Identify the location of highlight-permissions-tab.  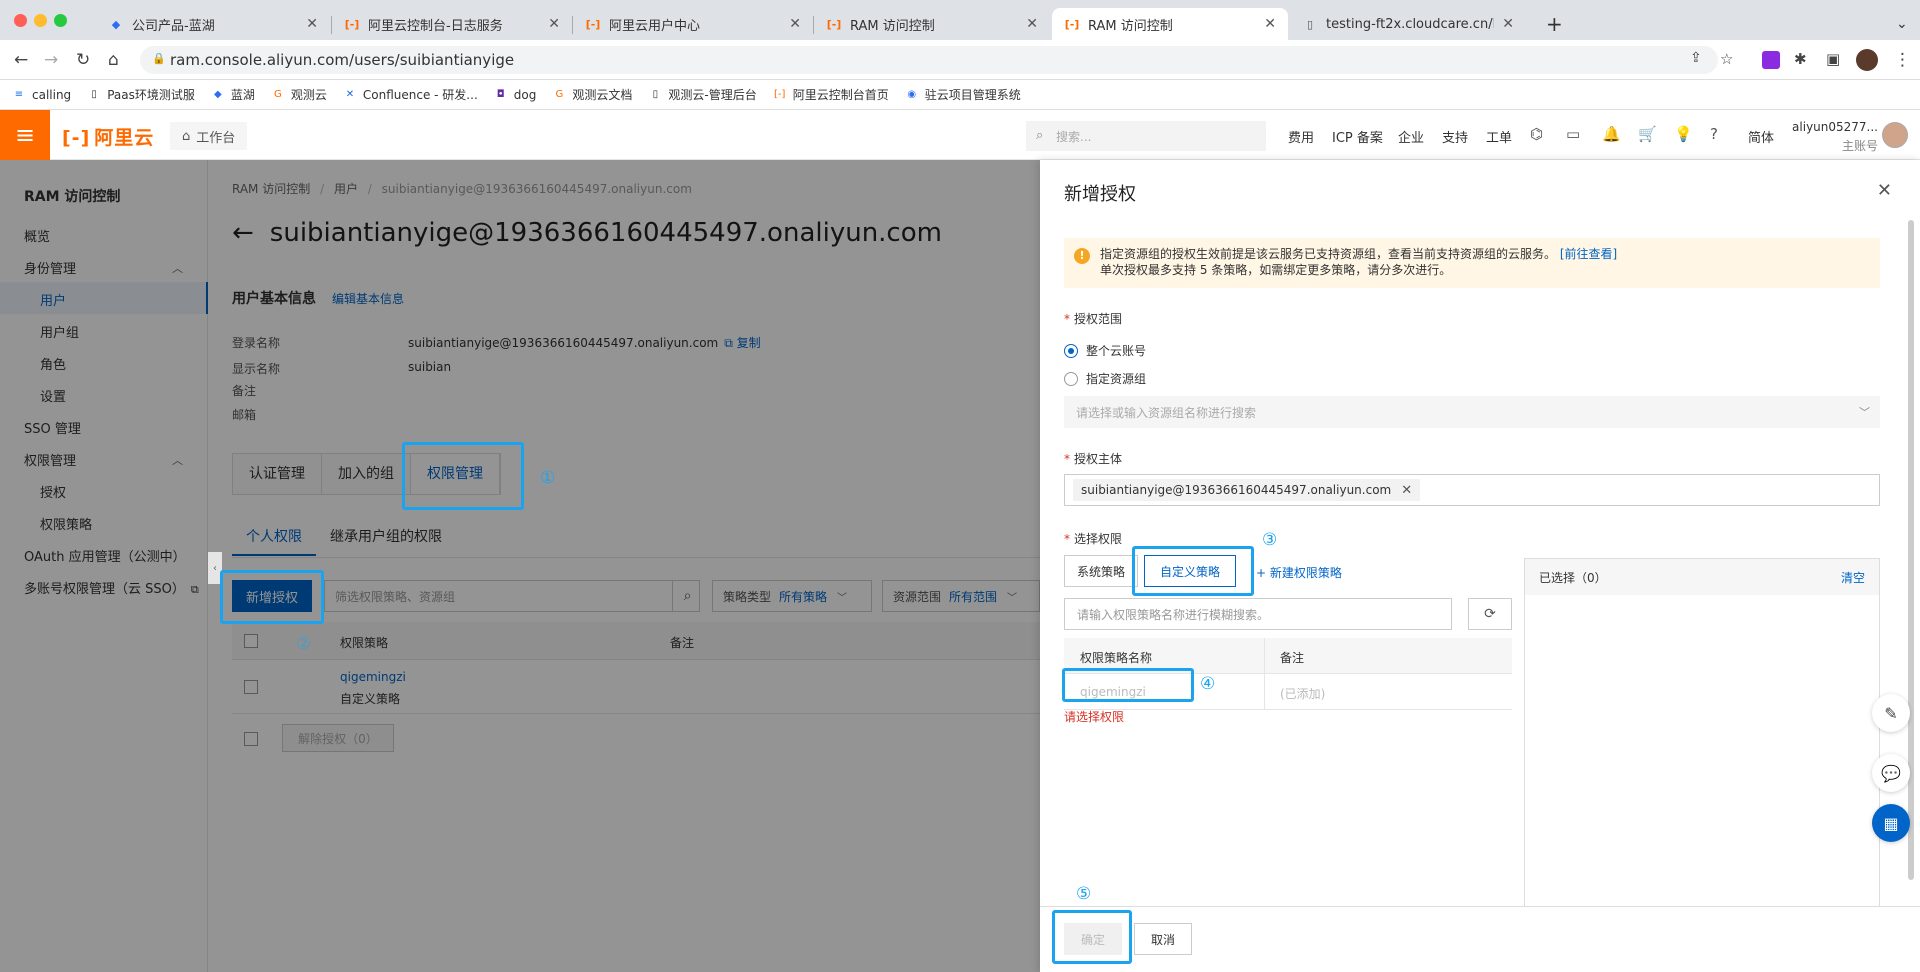
(463, 476).